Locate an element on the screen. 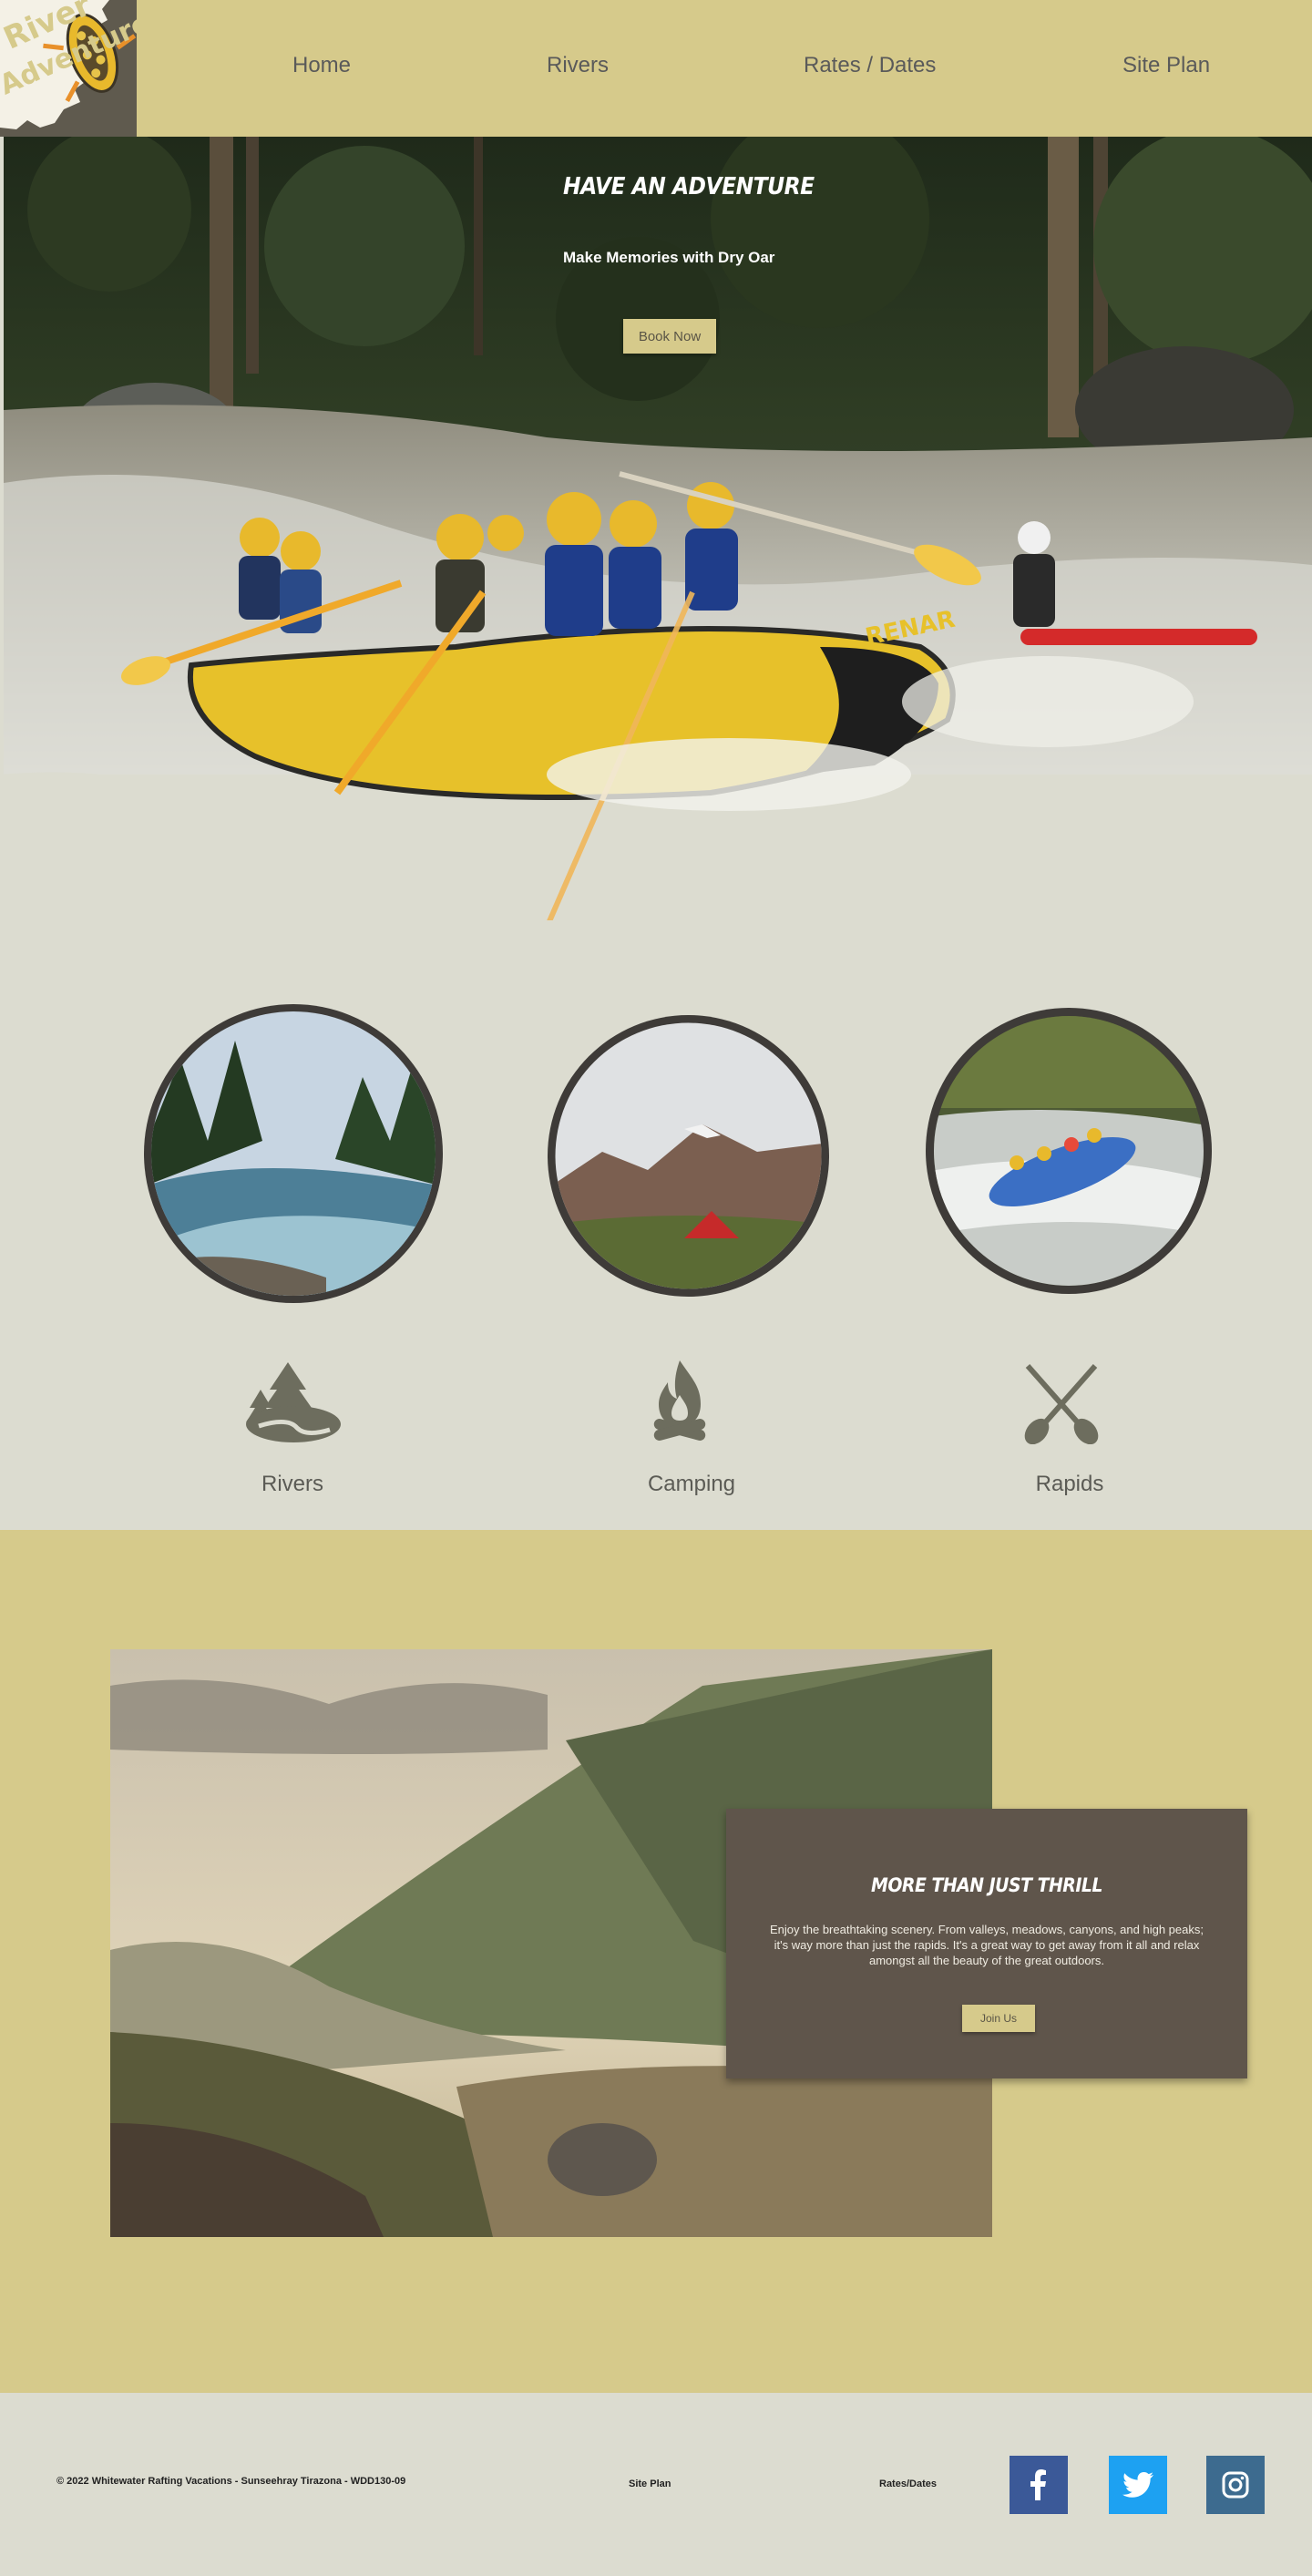 The width and height of the screenshot is (1312, 2576). rivers-photo is located at coordinates (294, 1154).